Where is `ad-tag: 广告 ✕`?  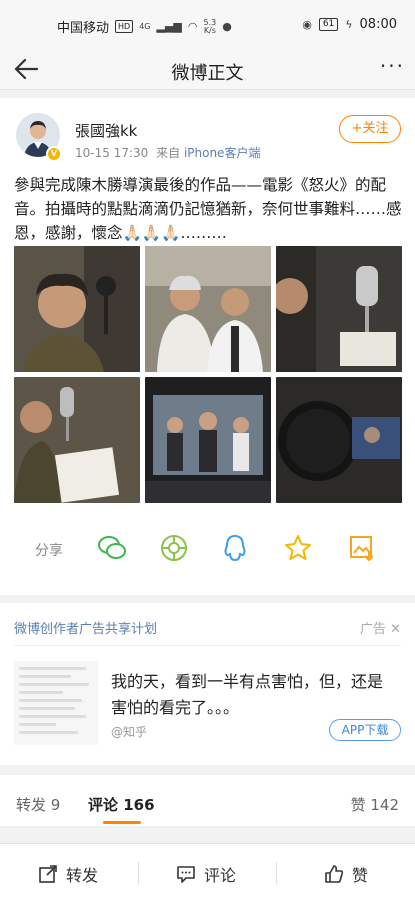
ad-tag: 广告 ✕ is located at coordinates (380, 627).